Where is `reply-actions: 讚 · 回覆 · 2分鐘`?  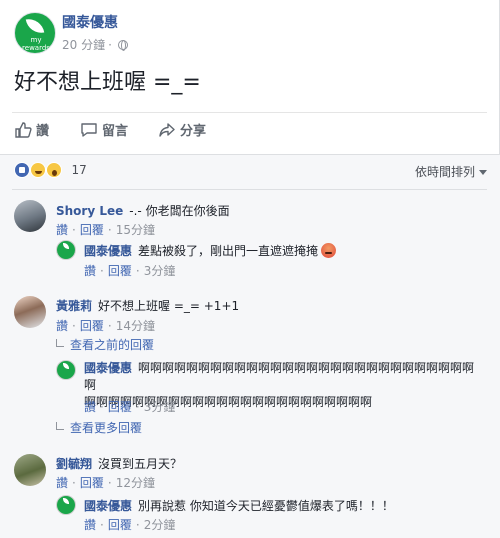
reply-actions: 讚 · 回覆 · 2分鐘 is located at coordinates (129, 524).